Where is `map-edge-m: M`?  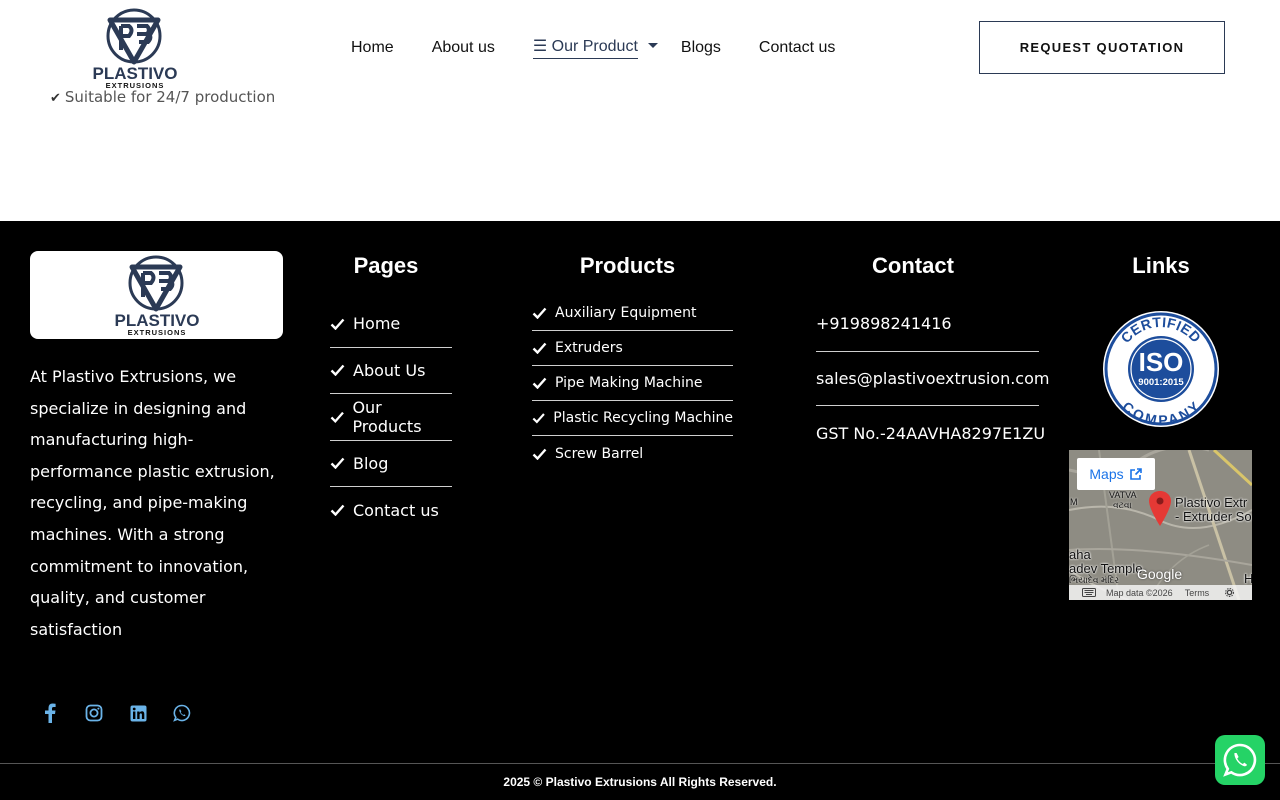
map-edge-m: M is located at coordinates (1074, 502).